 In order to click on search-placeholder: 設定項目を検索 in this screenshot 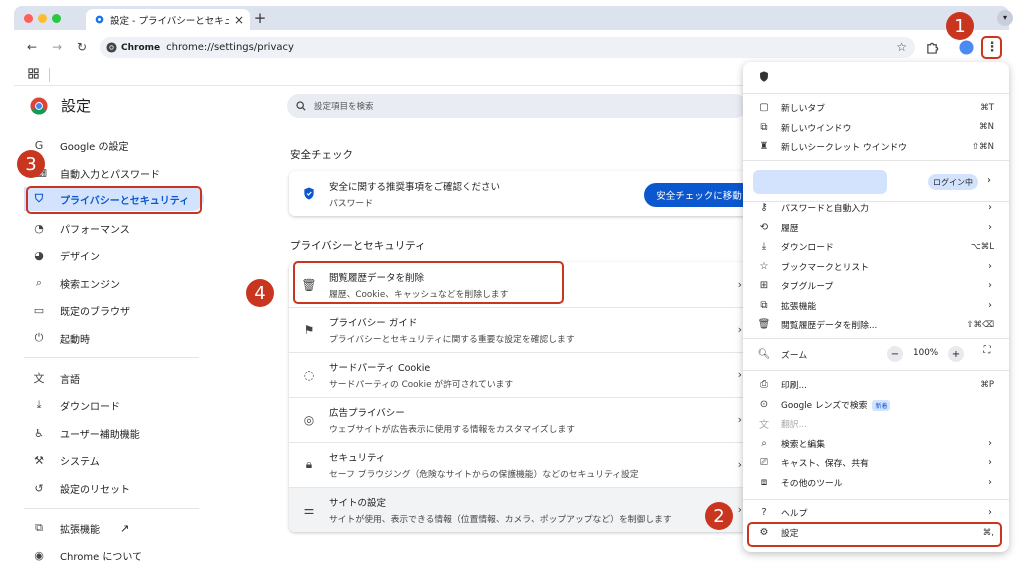, I will do `click(344, 107)`.